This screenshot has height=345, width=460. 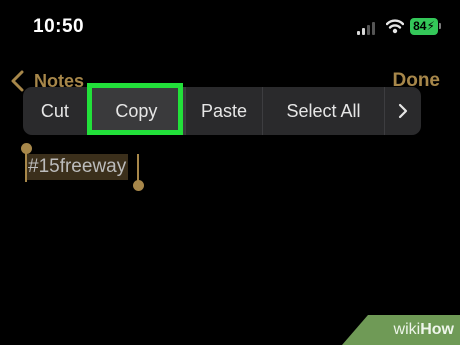 I want to click on more-menu-button, so click(x=403, y=111).